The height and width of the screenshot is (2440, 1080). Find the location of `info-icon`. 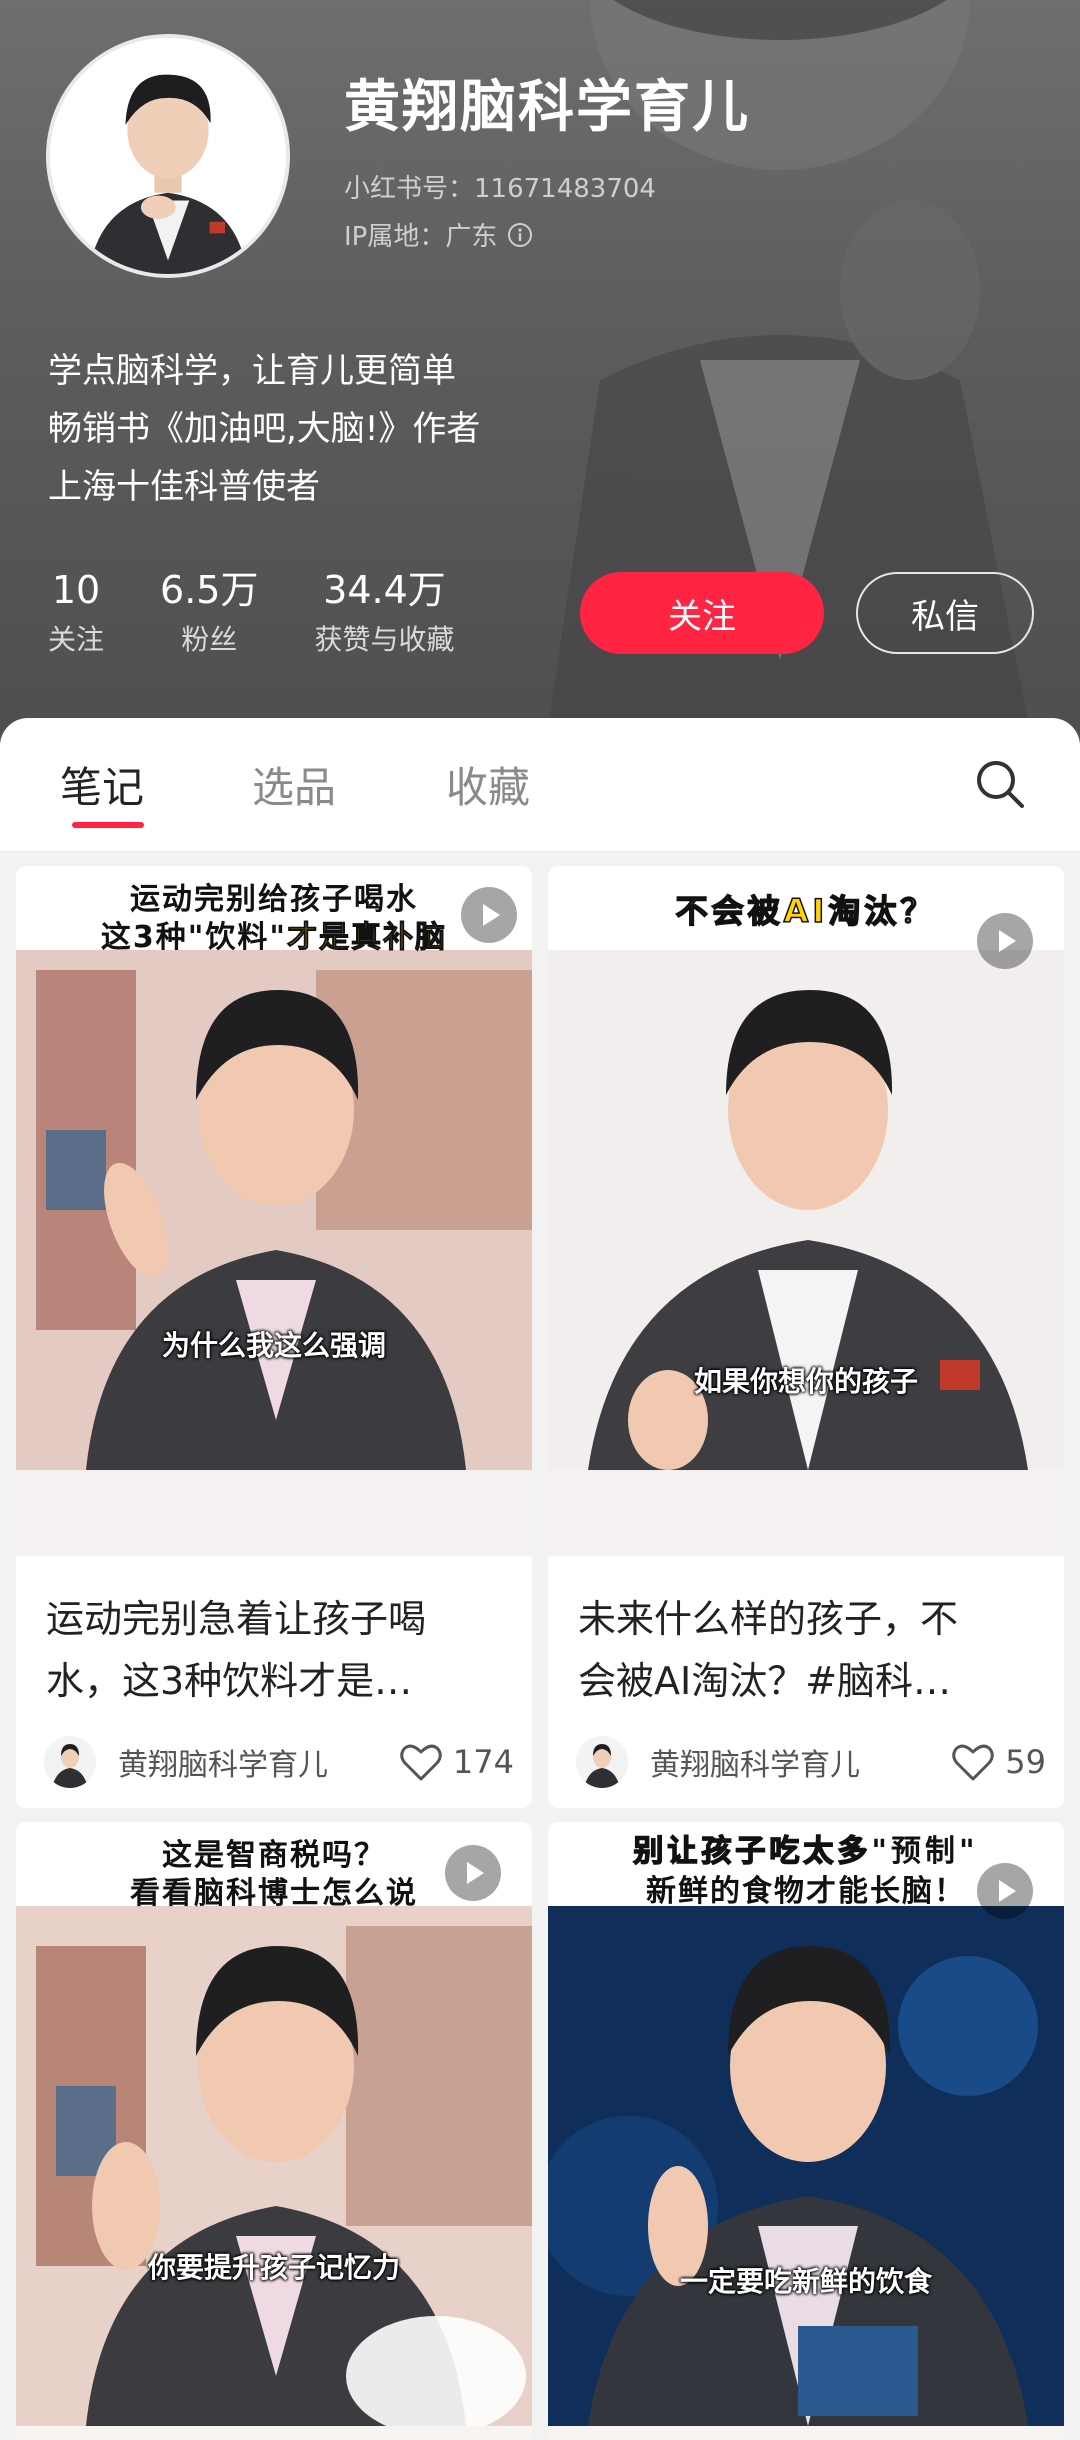

info-icon is located at coordinates (520, 235).